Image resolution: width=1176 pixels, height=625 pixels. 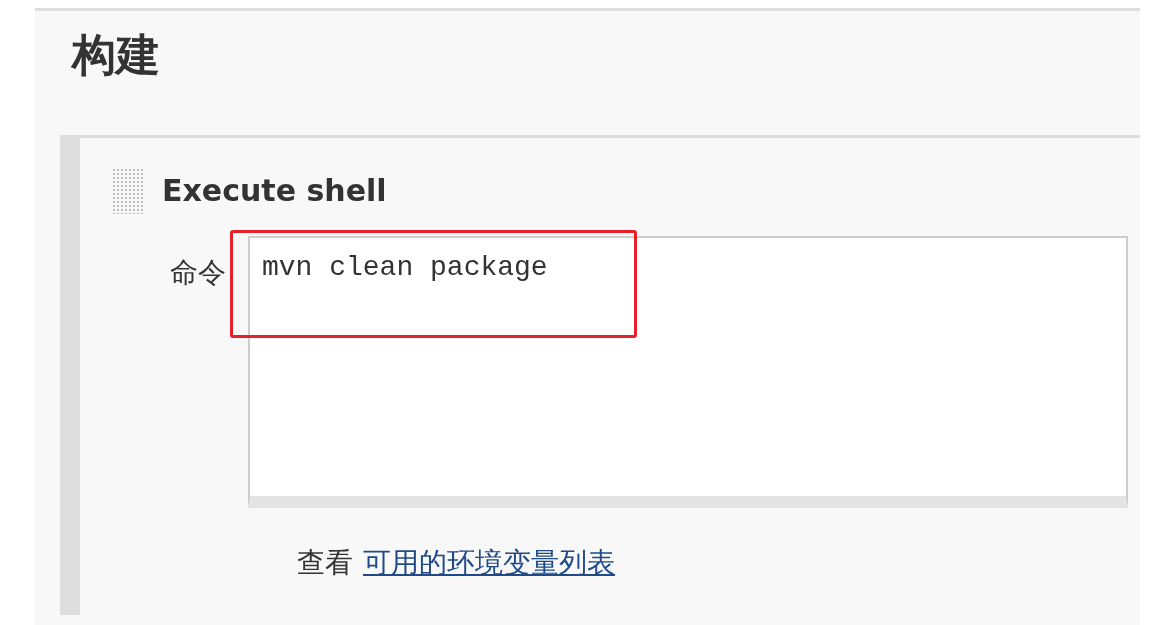 I want to click on help-text: 查看, so click(x=325, y=562).